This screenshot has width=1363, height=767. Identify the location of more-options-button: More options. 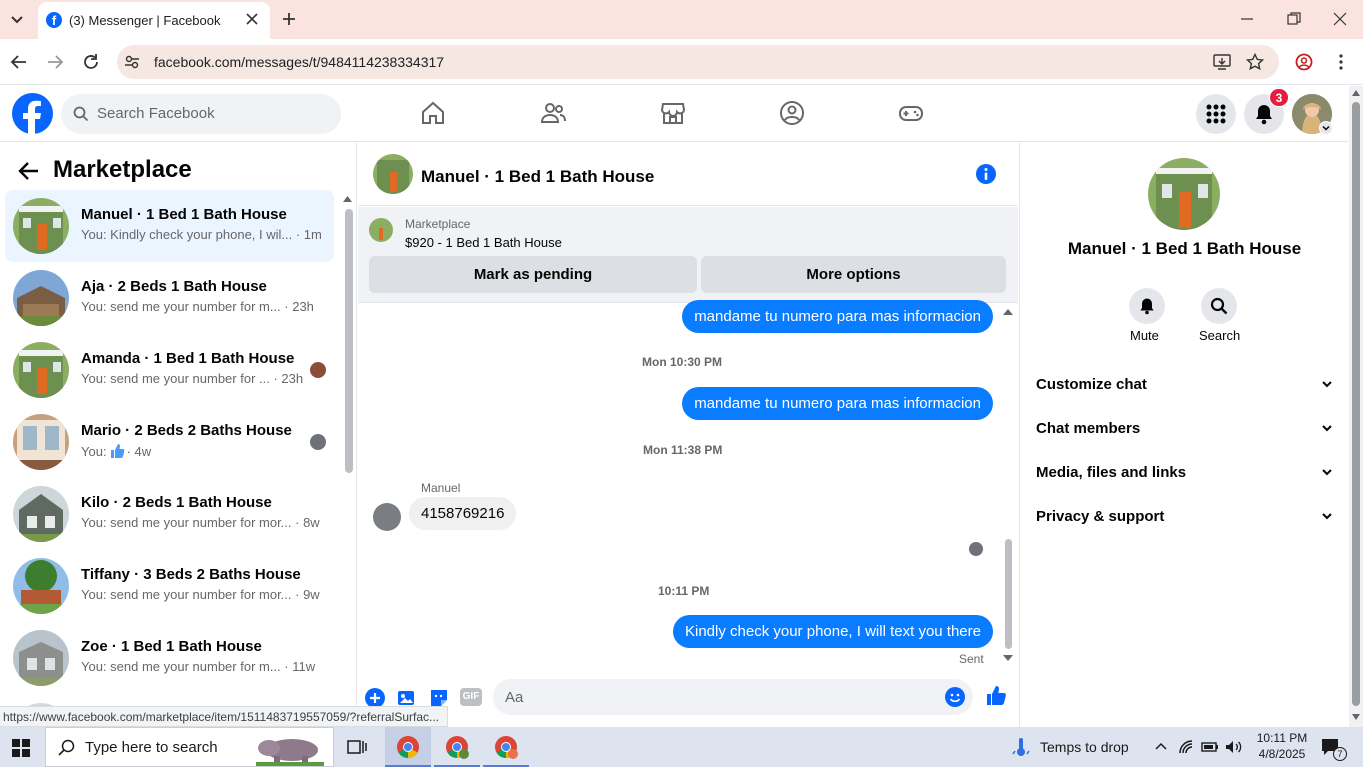
(853, 274).